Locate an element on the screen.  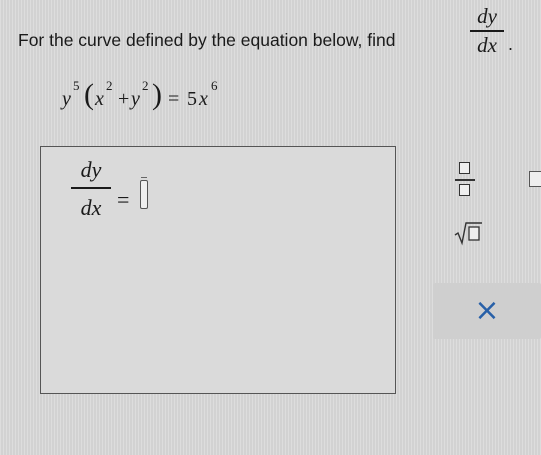
square-root-glyph is located at coordinates (468, 234).